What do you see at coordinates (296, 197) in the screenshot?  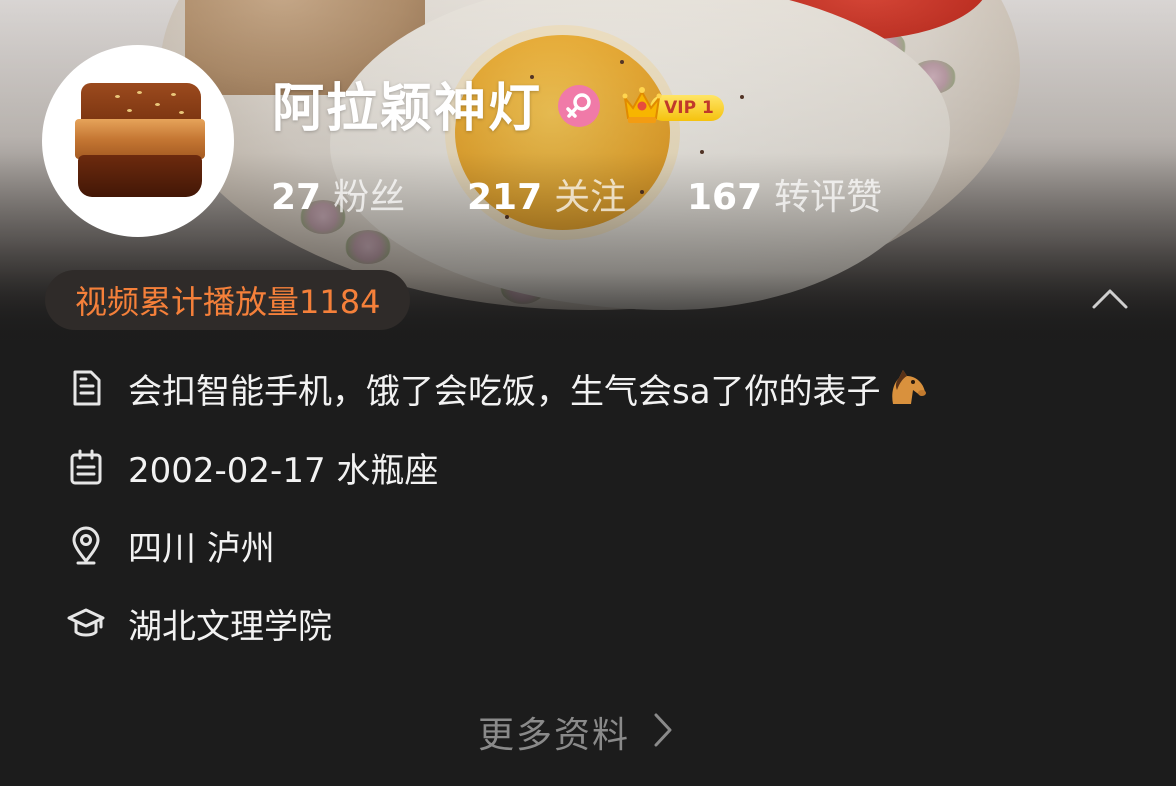 I see `stat-count: 27` at bounding box center [296, 197].